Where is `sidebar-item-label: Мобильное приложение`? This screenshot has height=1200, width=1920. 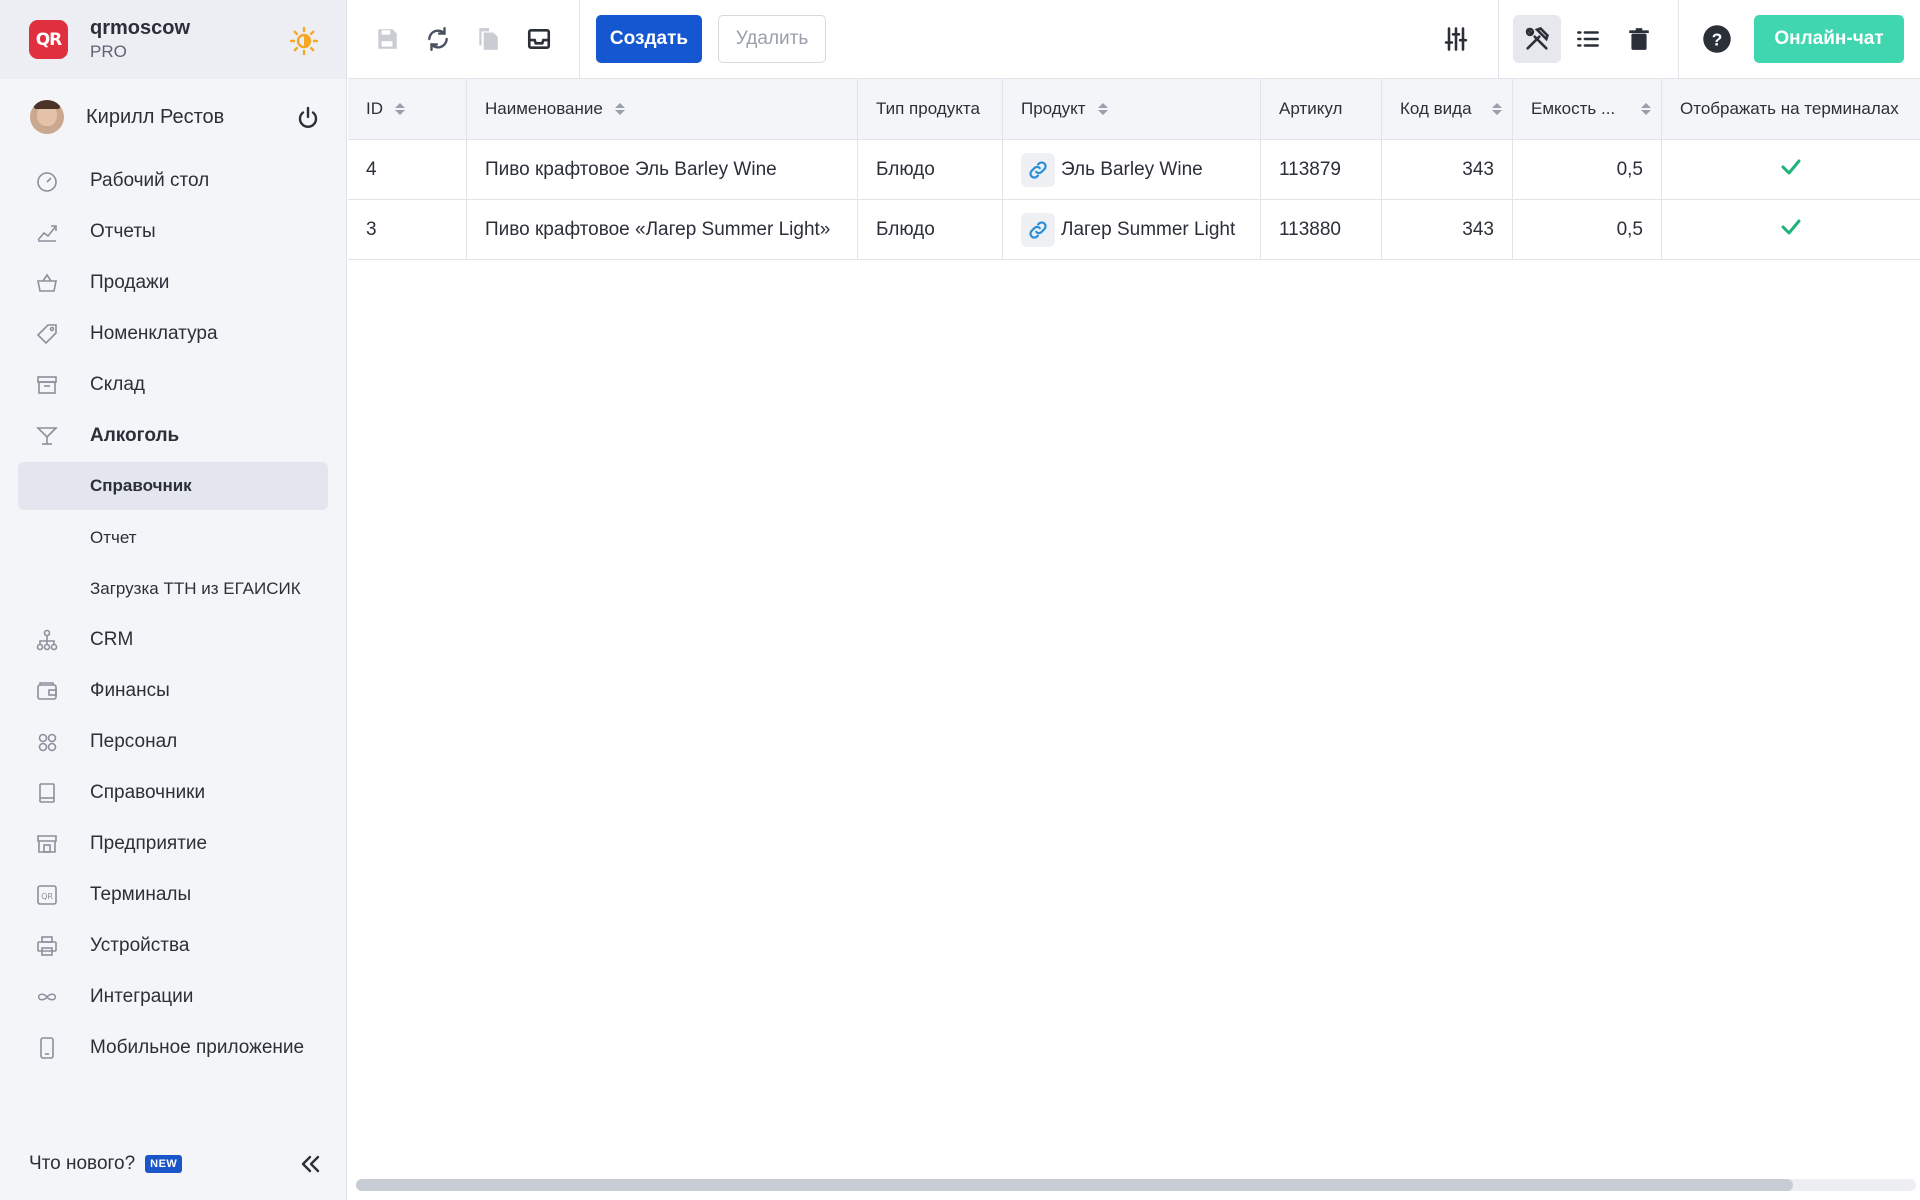 sidebar-item-label: Мобильное приложение is located at coordinates (197, 1047).